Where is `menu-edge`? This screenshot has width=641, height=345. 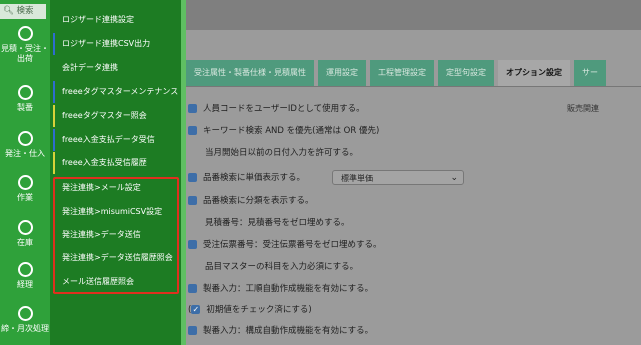 menu-edge is located at coordinates (183, 172).